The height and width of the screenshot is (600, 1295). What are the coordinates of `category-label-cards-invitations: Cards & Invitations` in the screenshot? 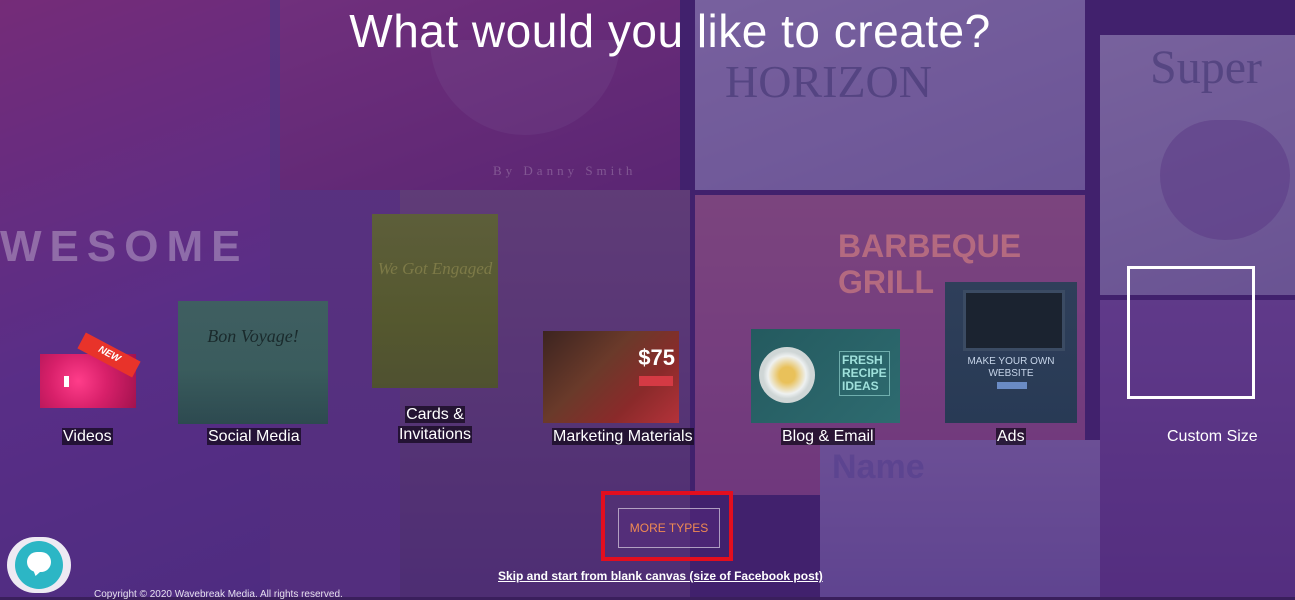 It's located at (435, 425).